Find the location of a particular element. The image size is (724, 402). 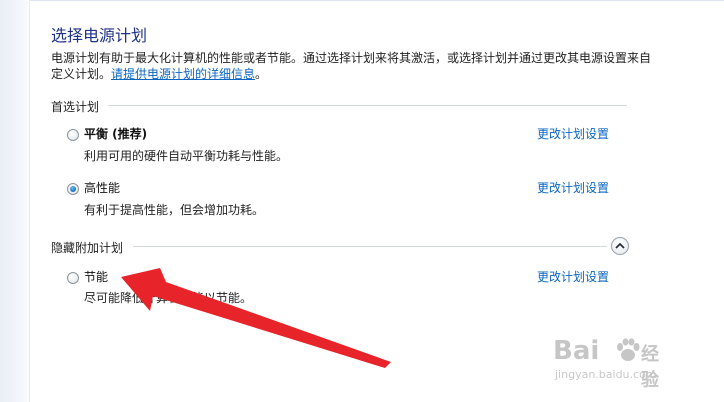

watermark-logo-cn: 经验 is located at coordinates (650, 367).